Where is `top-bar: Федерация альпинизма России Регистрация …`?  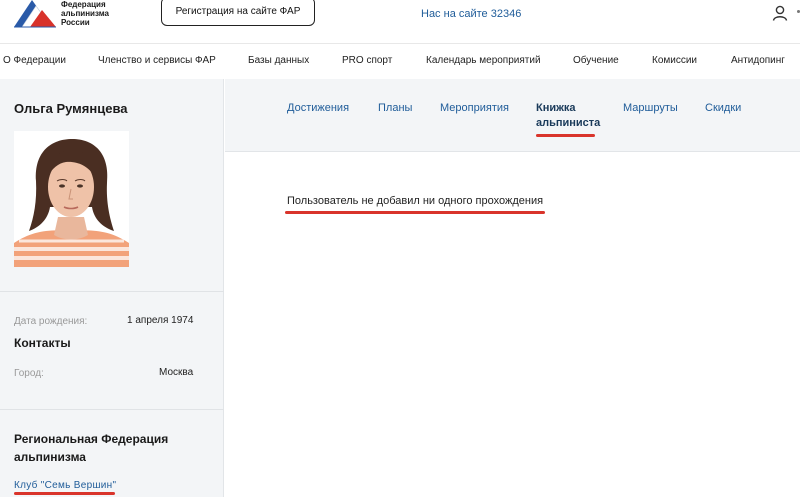
top-bar: Федерация альпинизма России Регистрация … is located at coordinates (400, 22).